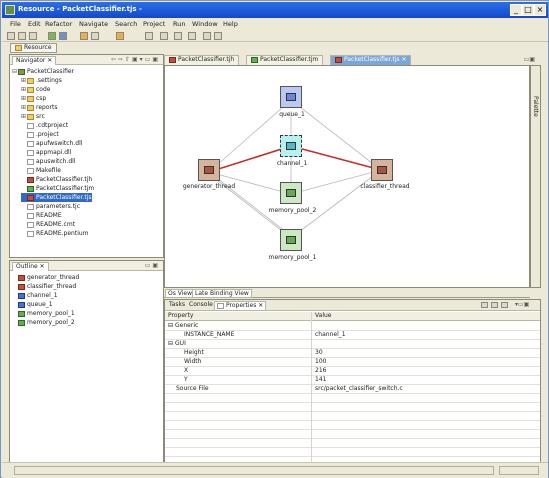 The width and height of the screenshot is (549, 478). I want to click on save-icon, so click(22, 36).